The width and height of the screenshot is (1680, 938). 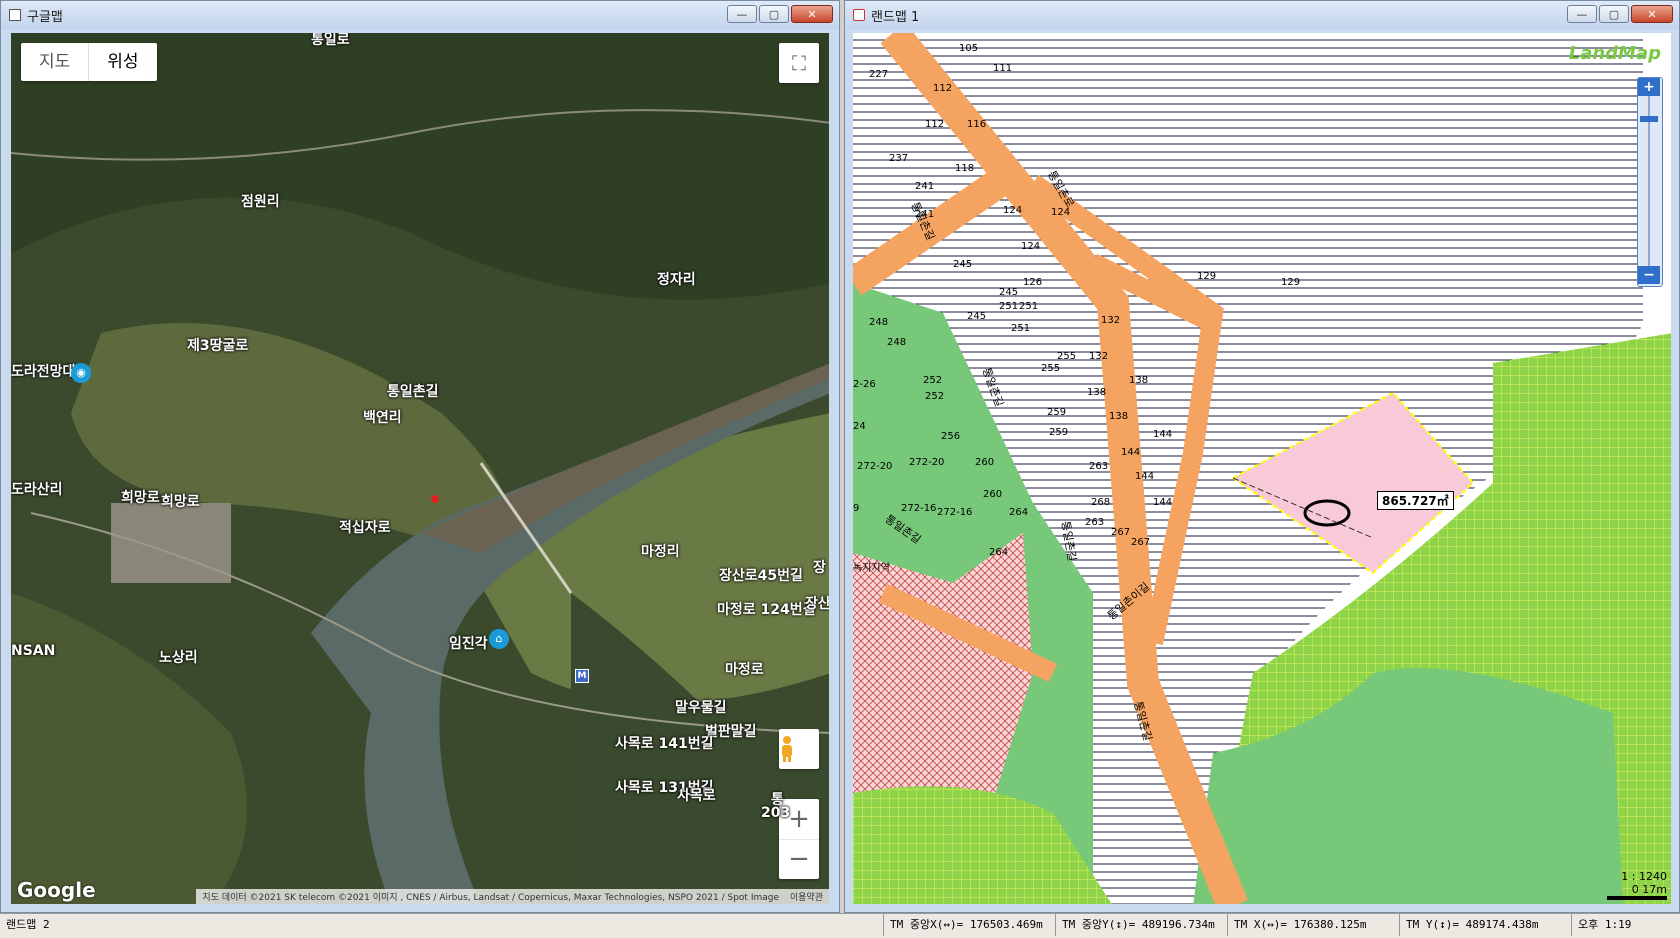 I want to click on landmap-zoom-out-button: −, so click(x=1649, y=275).